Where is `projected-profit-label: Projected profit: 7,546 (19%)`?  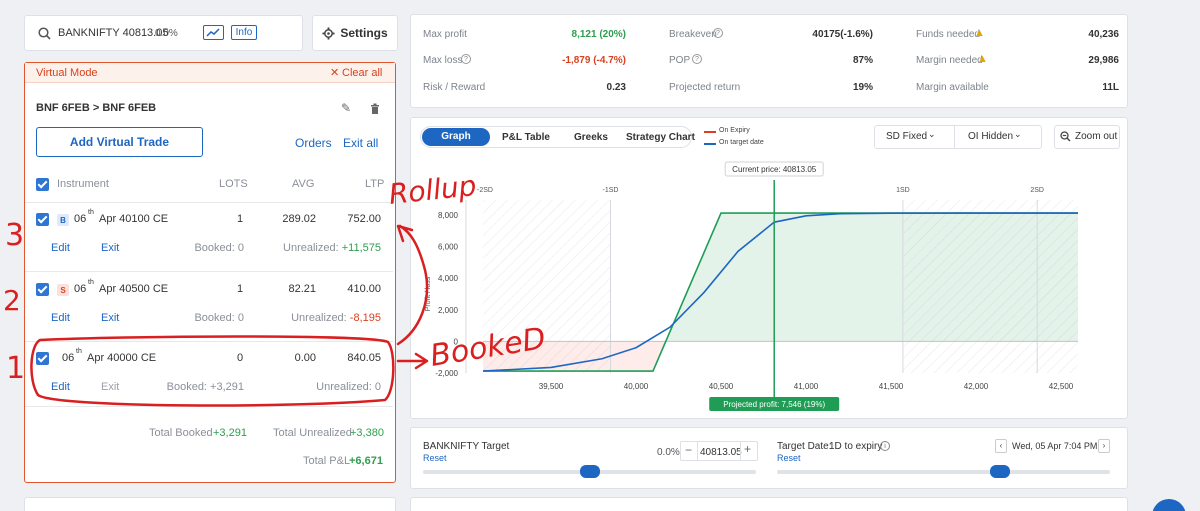
projected-profit-label: Projected profit: 7,546 (19%) is located at coordinates (774, 404).